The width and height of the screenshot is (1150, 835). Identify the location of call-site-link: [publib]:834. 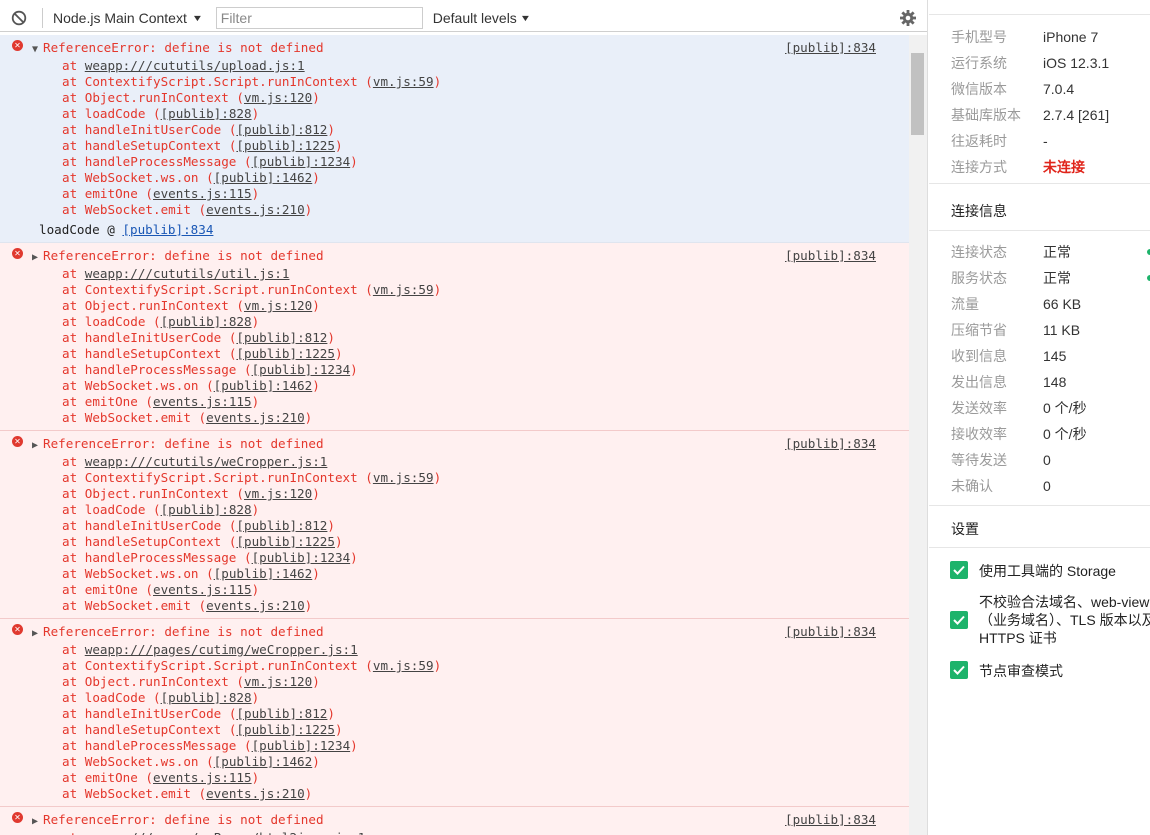
(167, 229).